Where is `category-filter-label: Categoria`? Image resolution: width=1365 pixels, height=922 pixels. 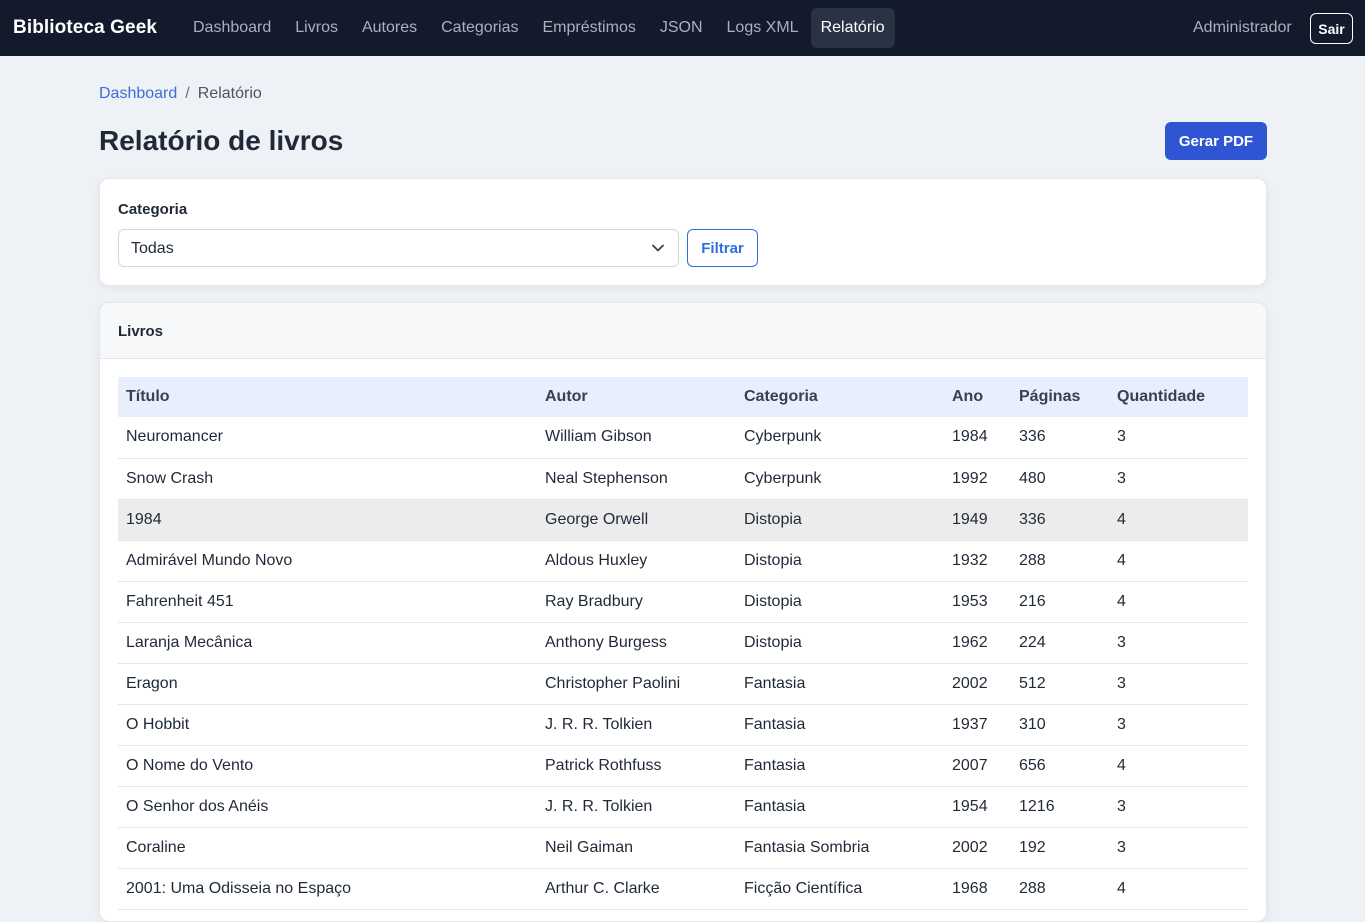 category-filter-label: Categoria is located at coordinates (153, 209).